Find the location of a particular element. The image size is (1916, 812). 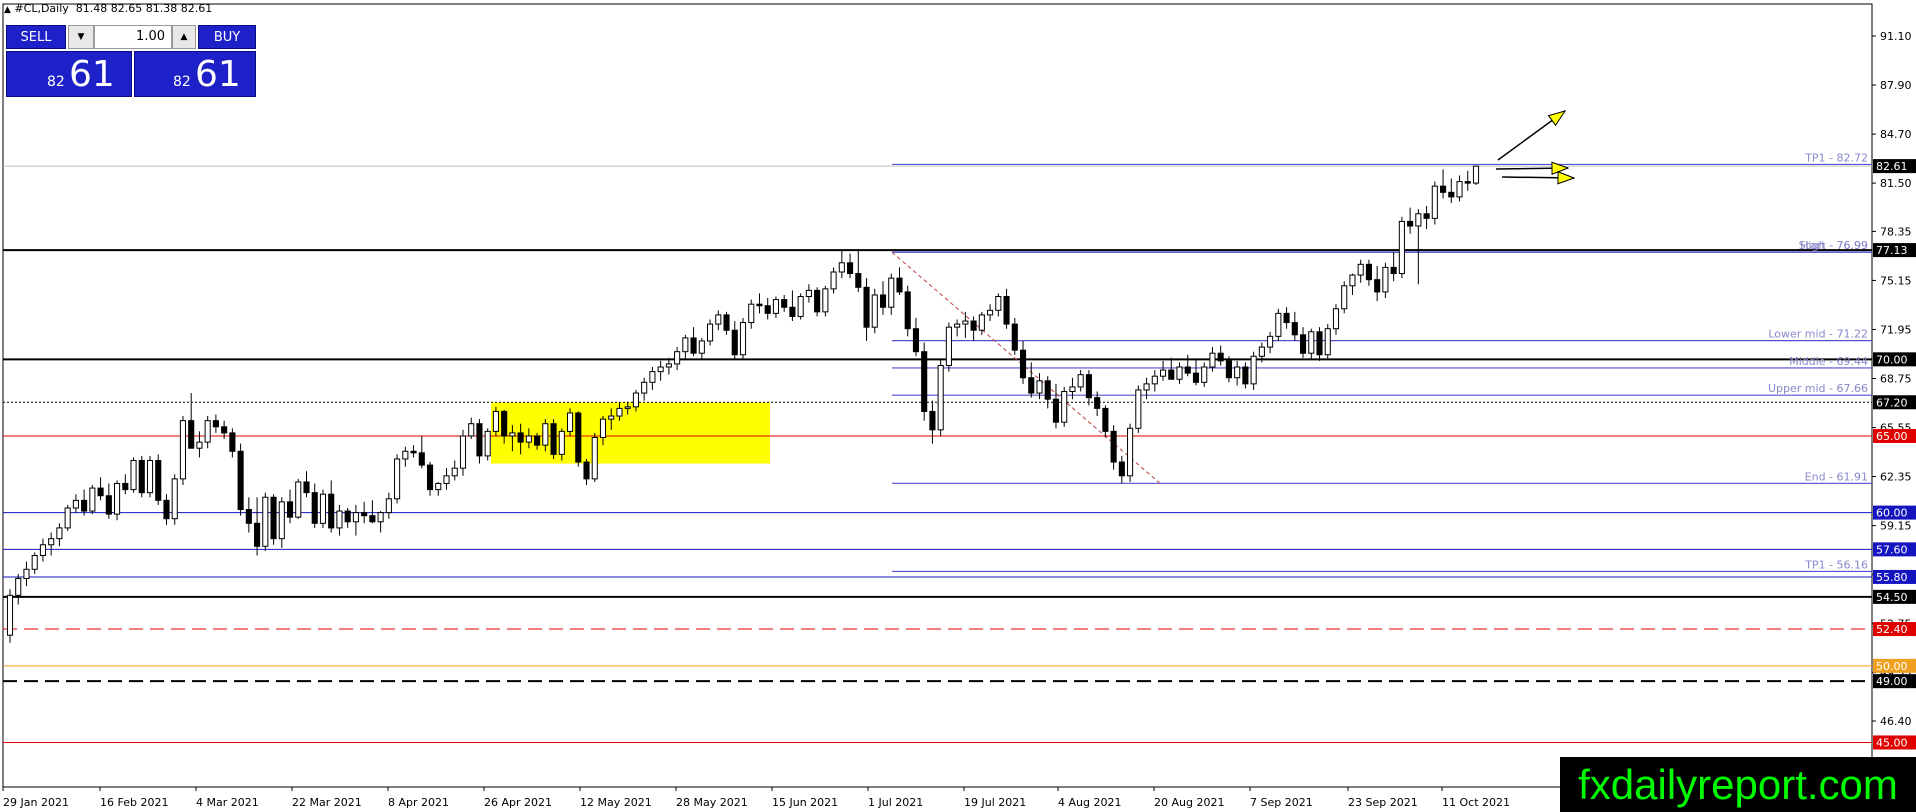

fib-level-label: TP1 - 56.16 is located at coordinates (1836, 564).